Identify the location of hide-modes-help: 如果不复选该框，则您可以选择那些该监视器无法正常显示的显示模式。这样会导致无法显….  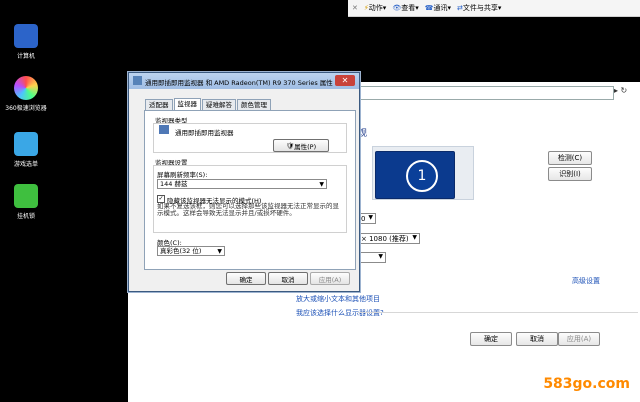
(248, 209).